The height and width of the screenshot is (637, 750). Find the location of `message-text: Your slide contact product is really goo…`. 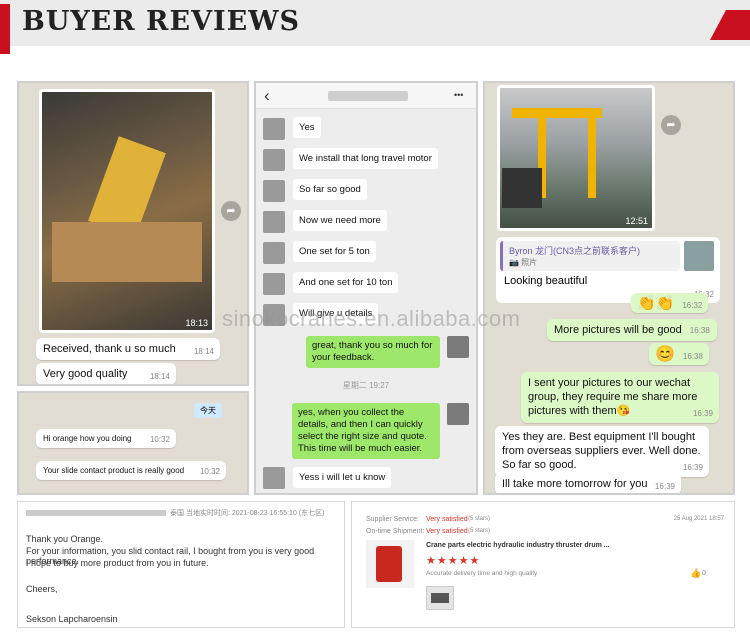

message-text: Your slide contact product is really goo… is located at coordinates (114, 470).